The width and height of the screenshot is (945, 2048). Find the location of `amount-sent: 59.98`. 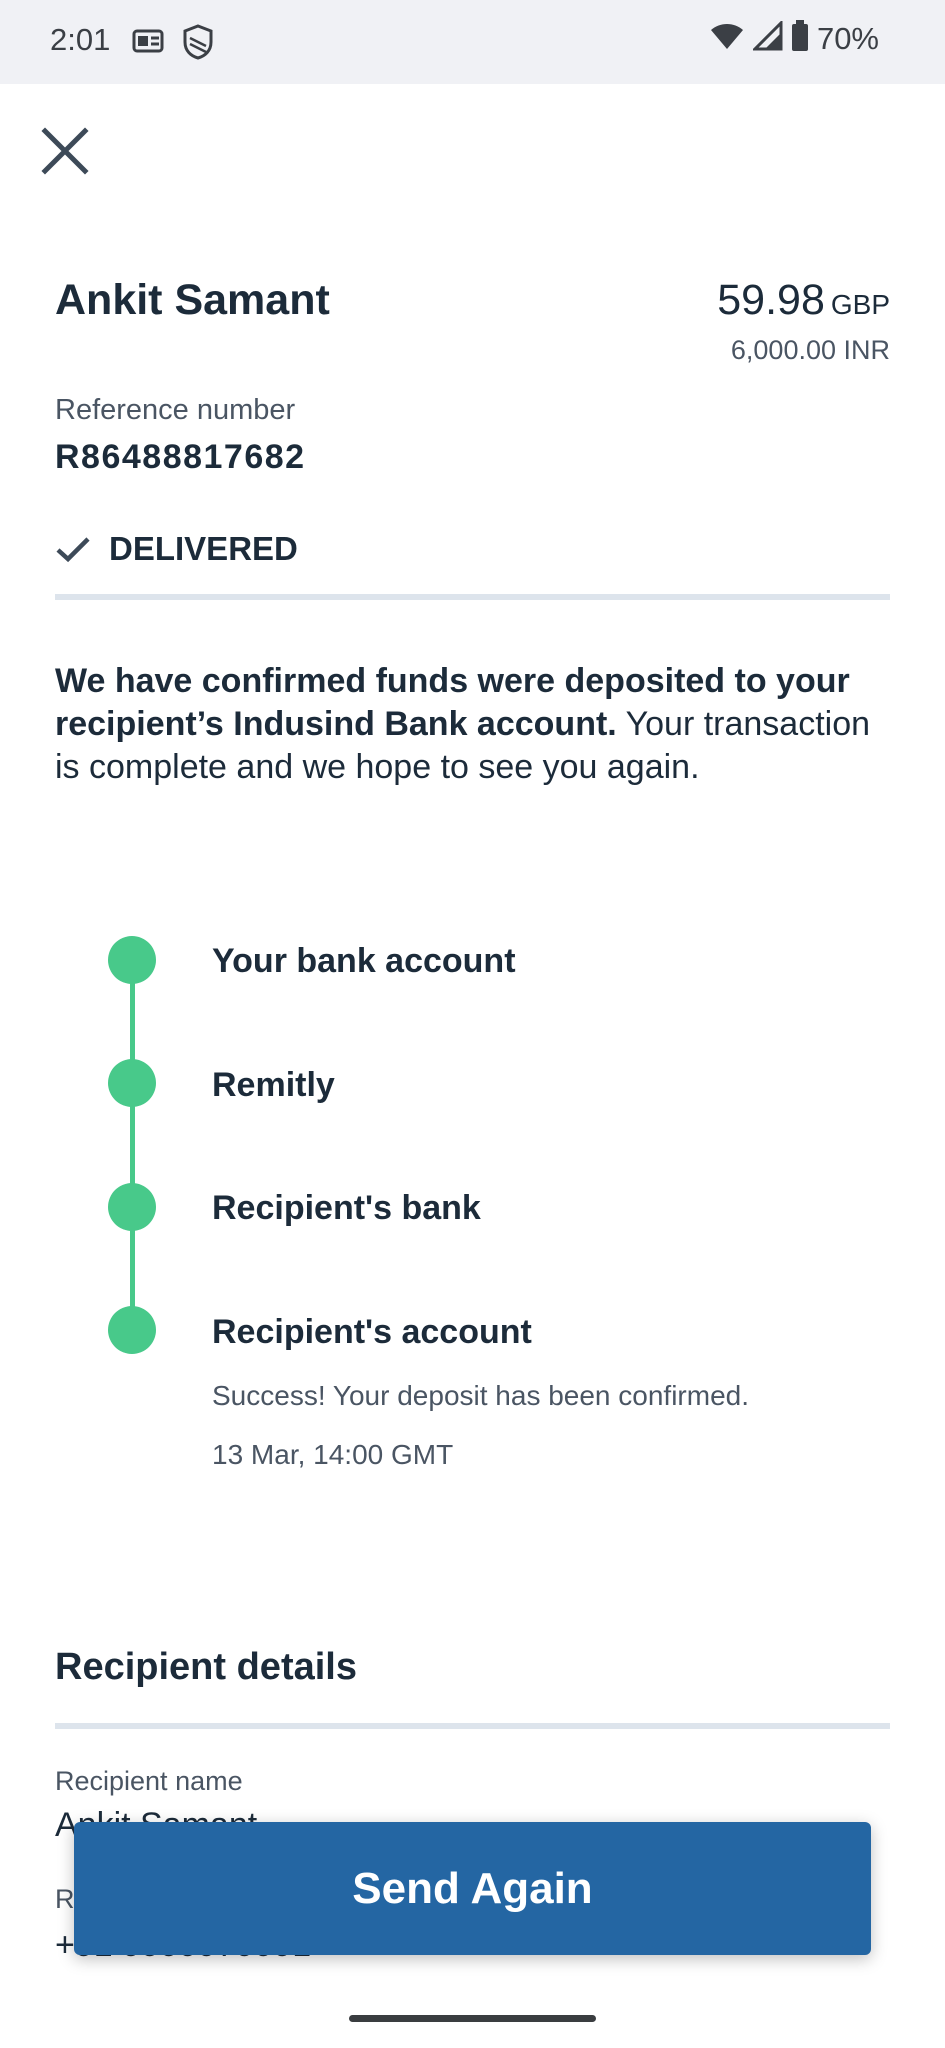

amount-sent: 59.98 is located at coordinates (771, 300).